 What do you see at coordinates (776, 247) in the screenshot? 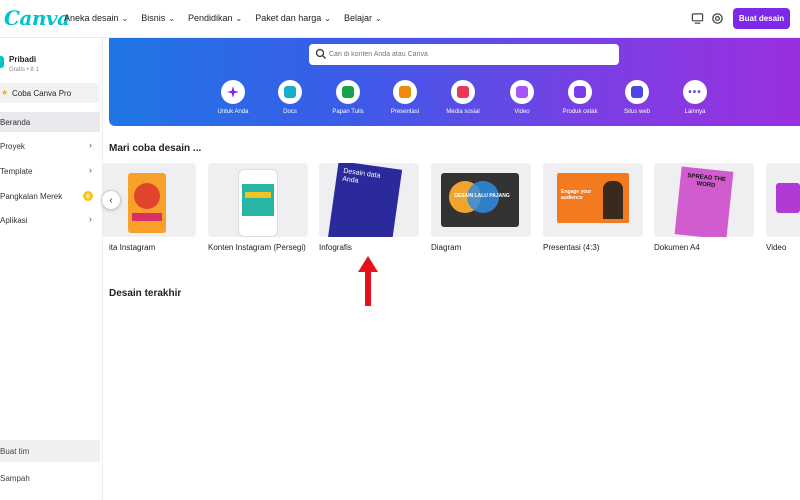
I see `card-label: Video` at bounding box center [776, 247].